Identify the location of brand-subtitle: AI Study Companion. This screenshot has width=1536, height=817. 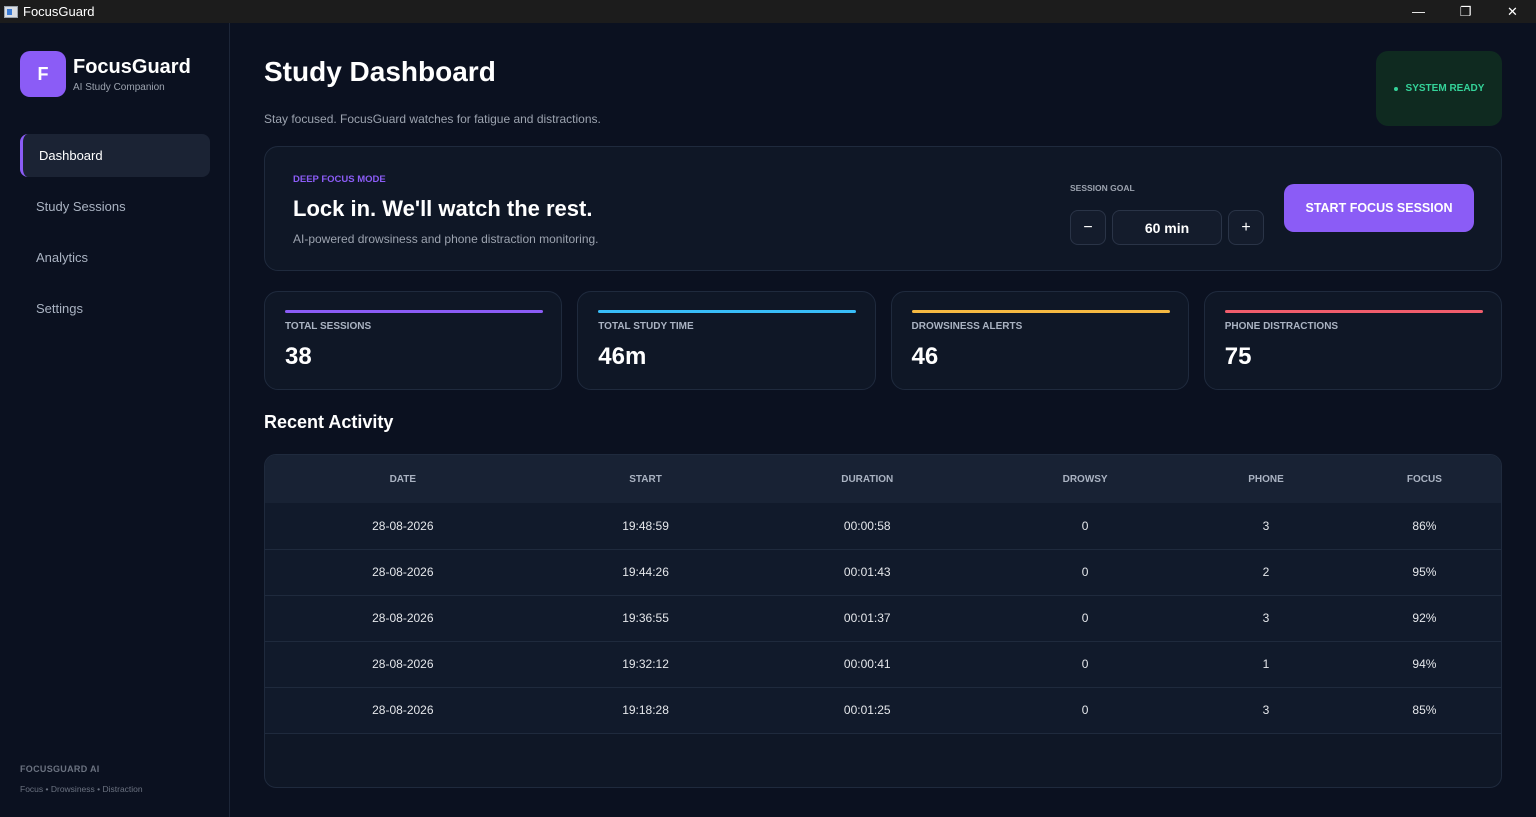
(119, 87).